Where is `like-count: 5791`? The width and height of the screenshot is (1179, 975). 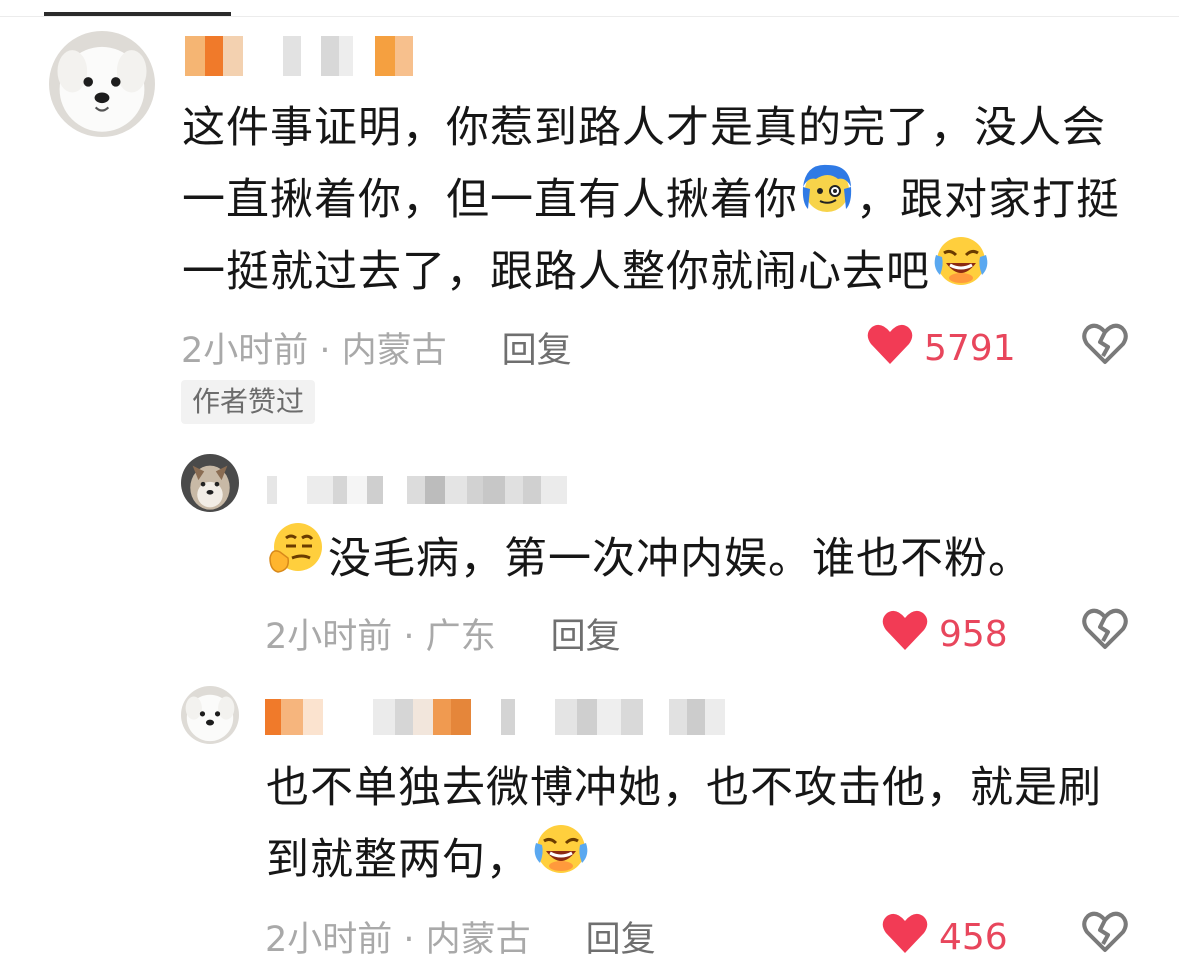 like-count: 5791 is located at coordinates (970, 348).